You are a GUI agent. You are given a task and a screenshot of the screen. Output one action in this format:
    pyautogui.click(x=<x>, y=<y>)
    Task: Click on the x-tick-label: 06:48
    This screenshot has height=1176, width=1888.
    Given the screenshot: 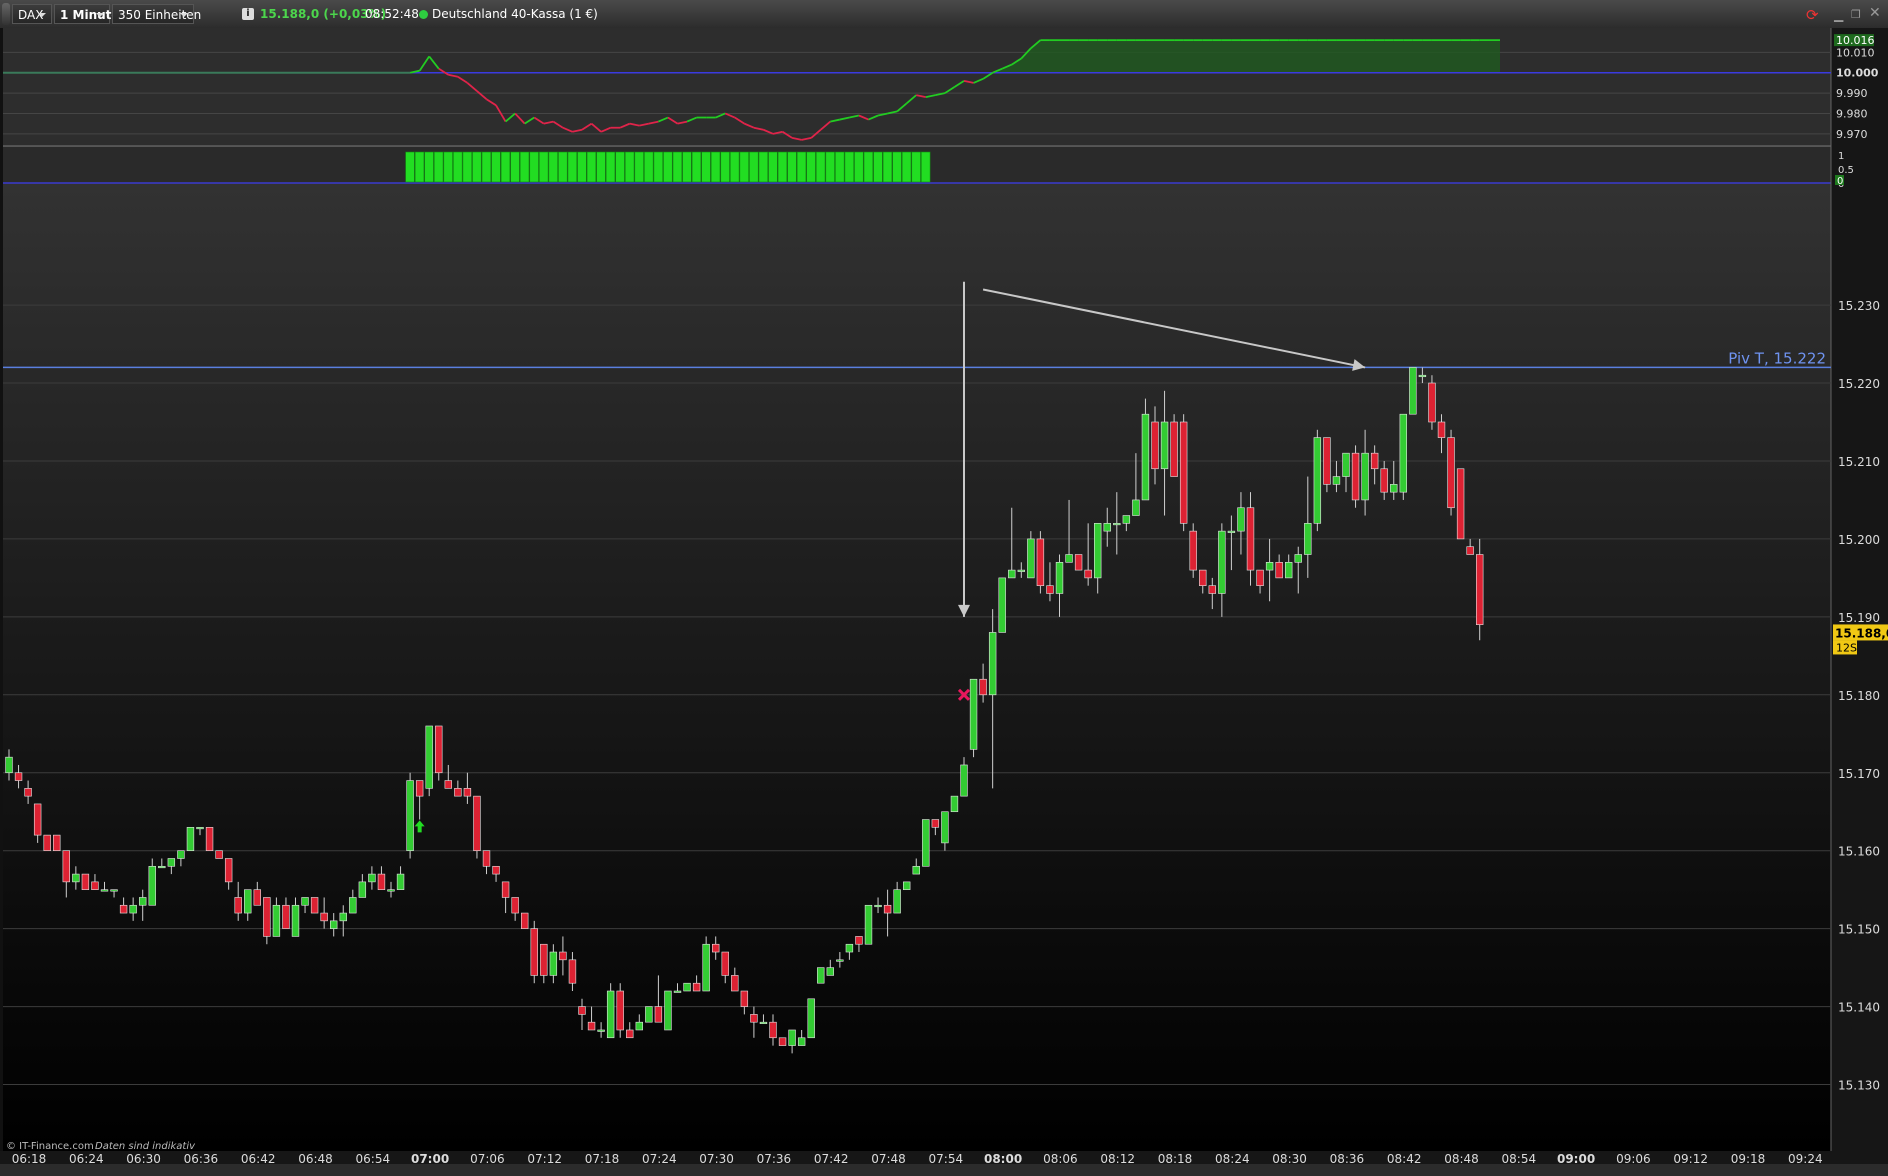 What is the action you would take?
    pyautogui.click(x=315, y=1158)
    